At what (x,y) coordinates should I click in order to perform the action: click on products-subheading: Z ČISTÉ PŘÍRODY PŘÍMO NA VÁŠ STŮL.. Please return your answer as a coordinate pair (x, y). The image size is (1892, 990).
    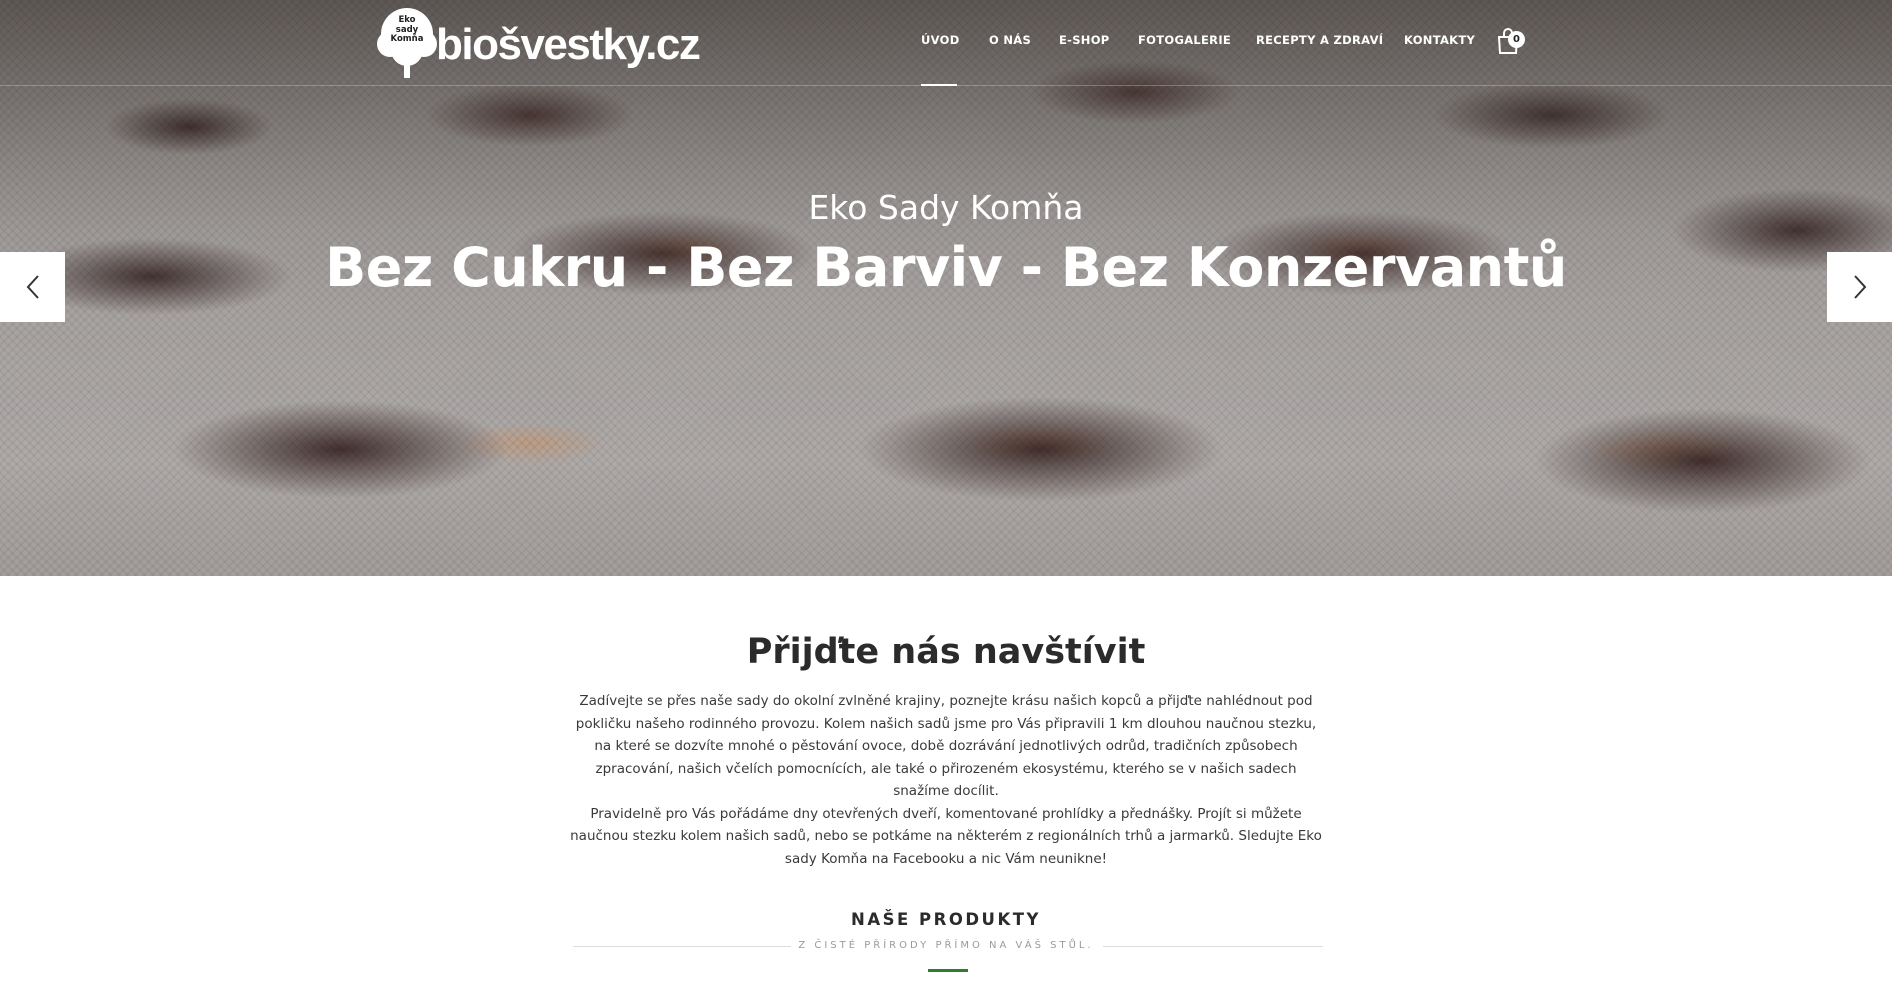
    Looking at the image, I should click on (946, 945).